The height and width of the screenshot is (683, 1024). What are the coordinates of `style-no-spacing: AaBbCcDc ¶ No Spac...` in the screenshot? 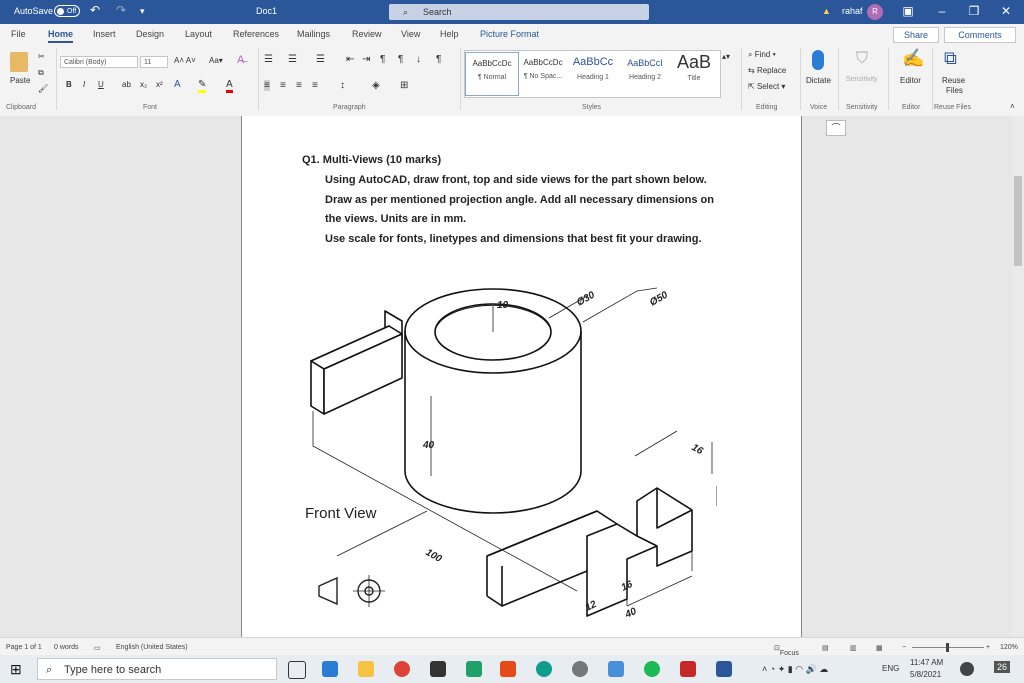 It's located at (543, 73).